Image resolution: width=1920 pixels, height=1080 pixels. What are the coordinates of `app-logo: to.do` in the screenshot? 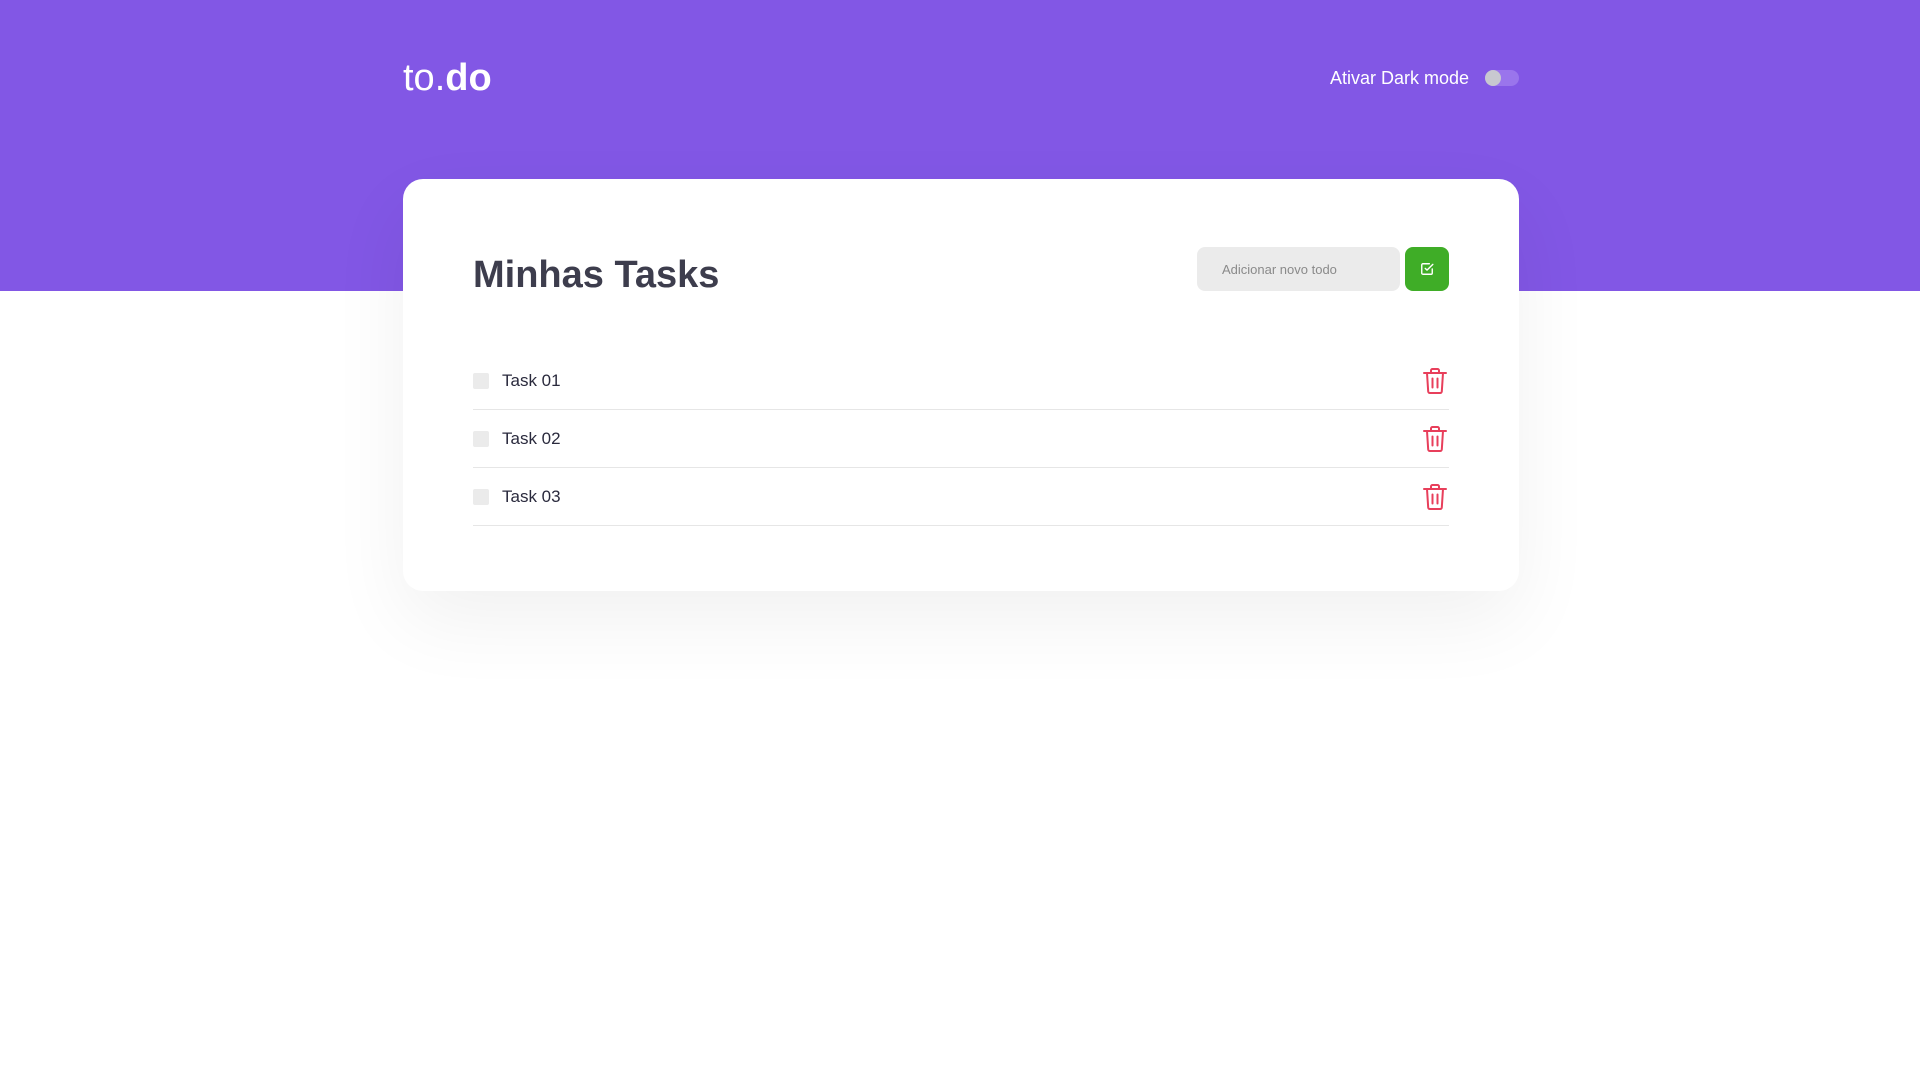 It's located at (447, 78).